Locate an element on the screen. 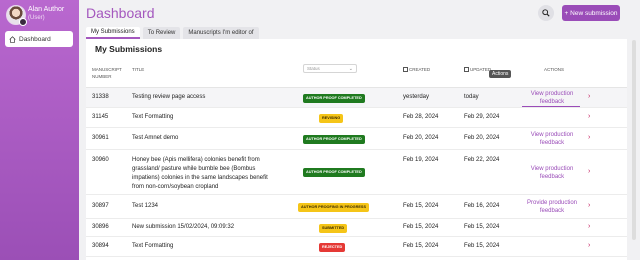 The image size is (640, 260). status-filter-label: Status is located at coordinates (313, 68).